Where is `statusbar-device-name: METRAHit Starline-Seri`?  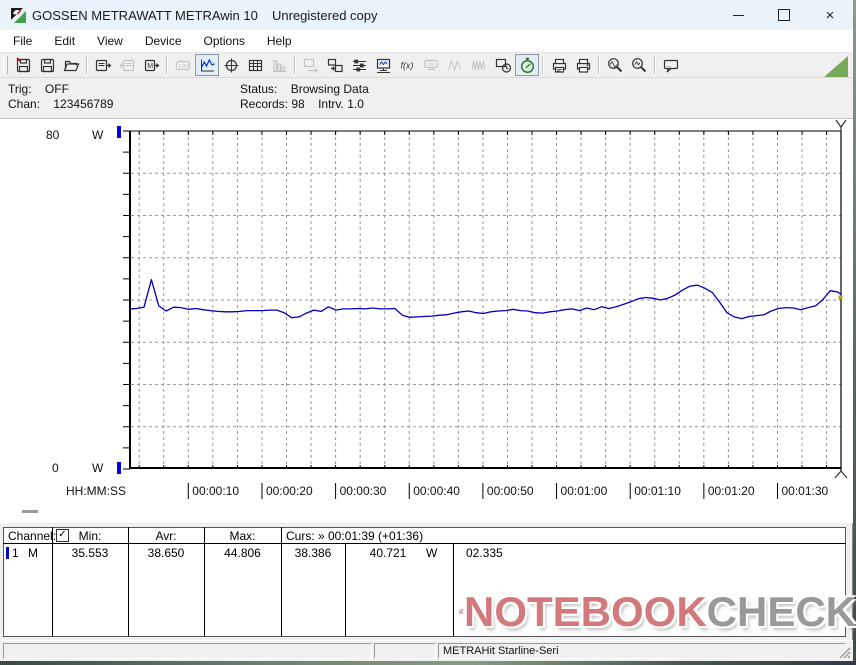 statusbar-device-name: METRAHit Starline-Seri is located at coordinates (501, 651).